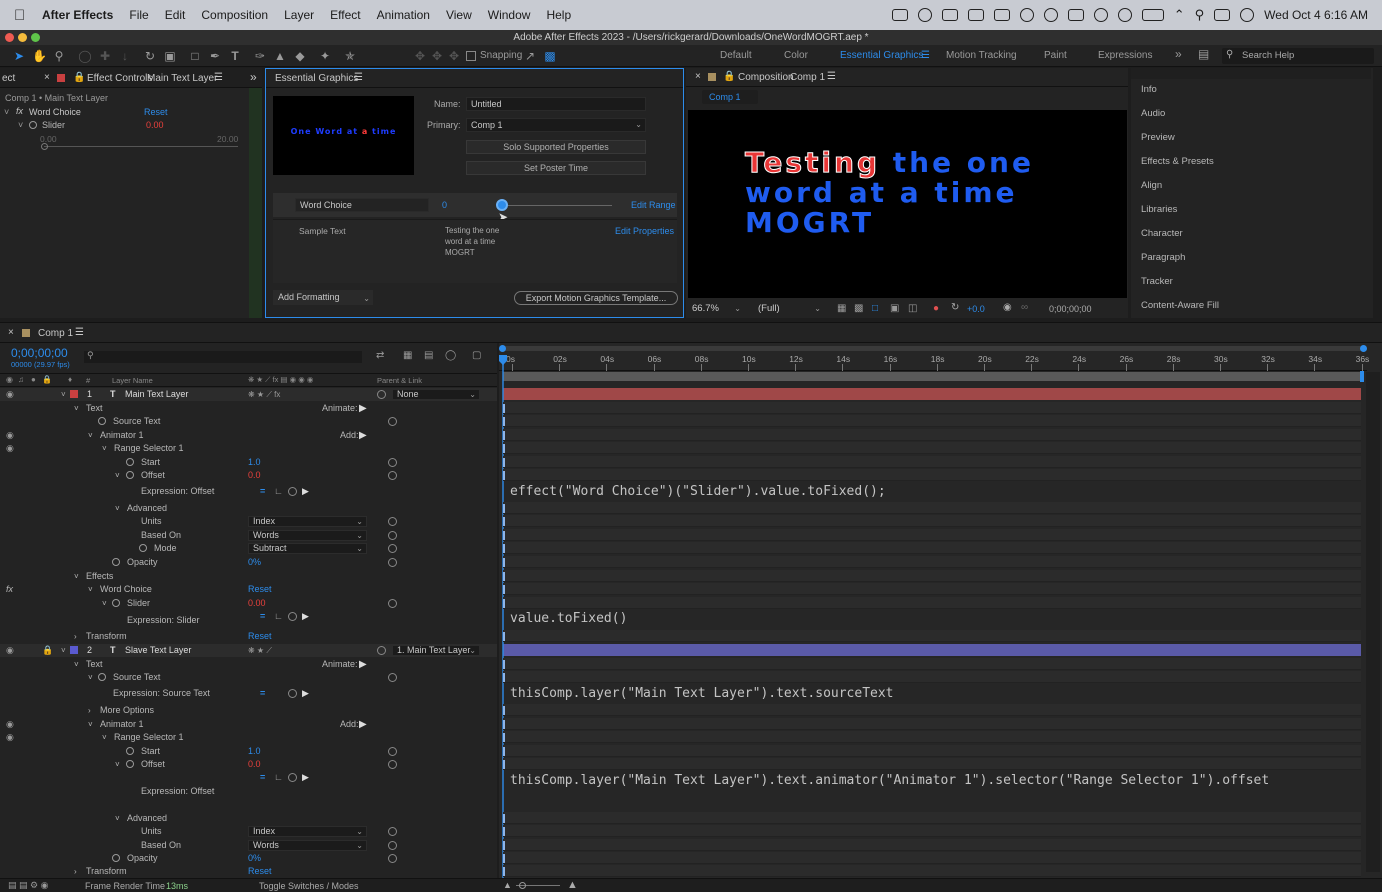 The height and width of the screenshot is (892, 1382). What do you see at coordinates (79, 332) in the screenshot?
I see `timeline-panel-menu-icon: ☰` at bounding box center [79, 332].